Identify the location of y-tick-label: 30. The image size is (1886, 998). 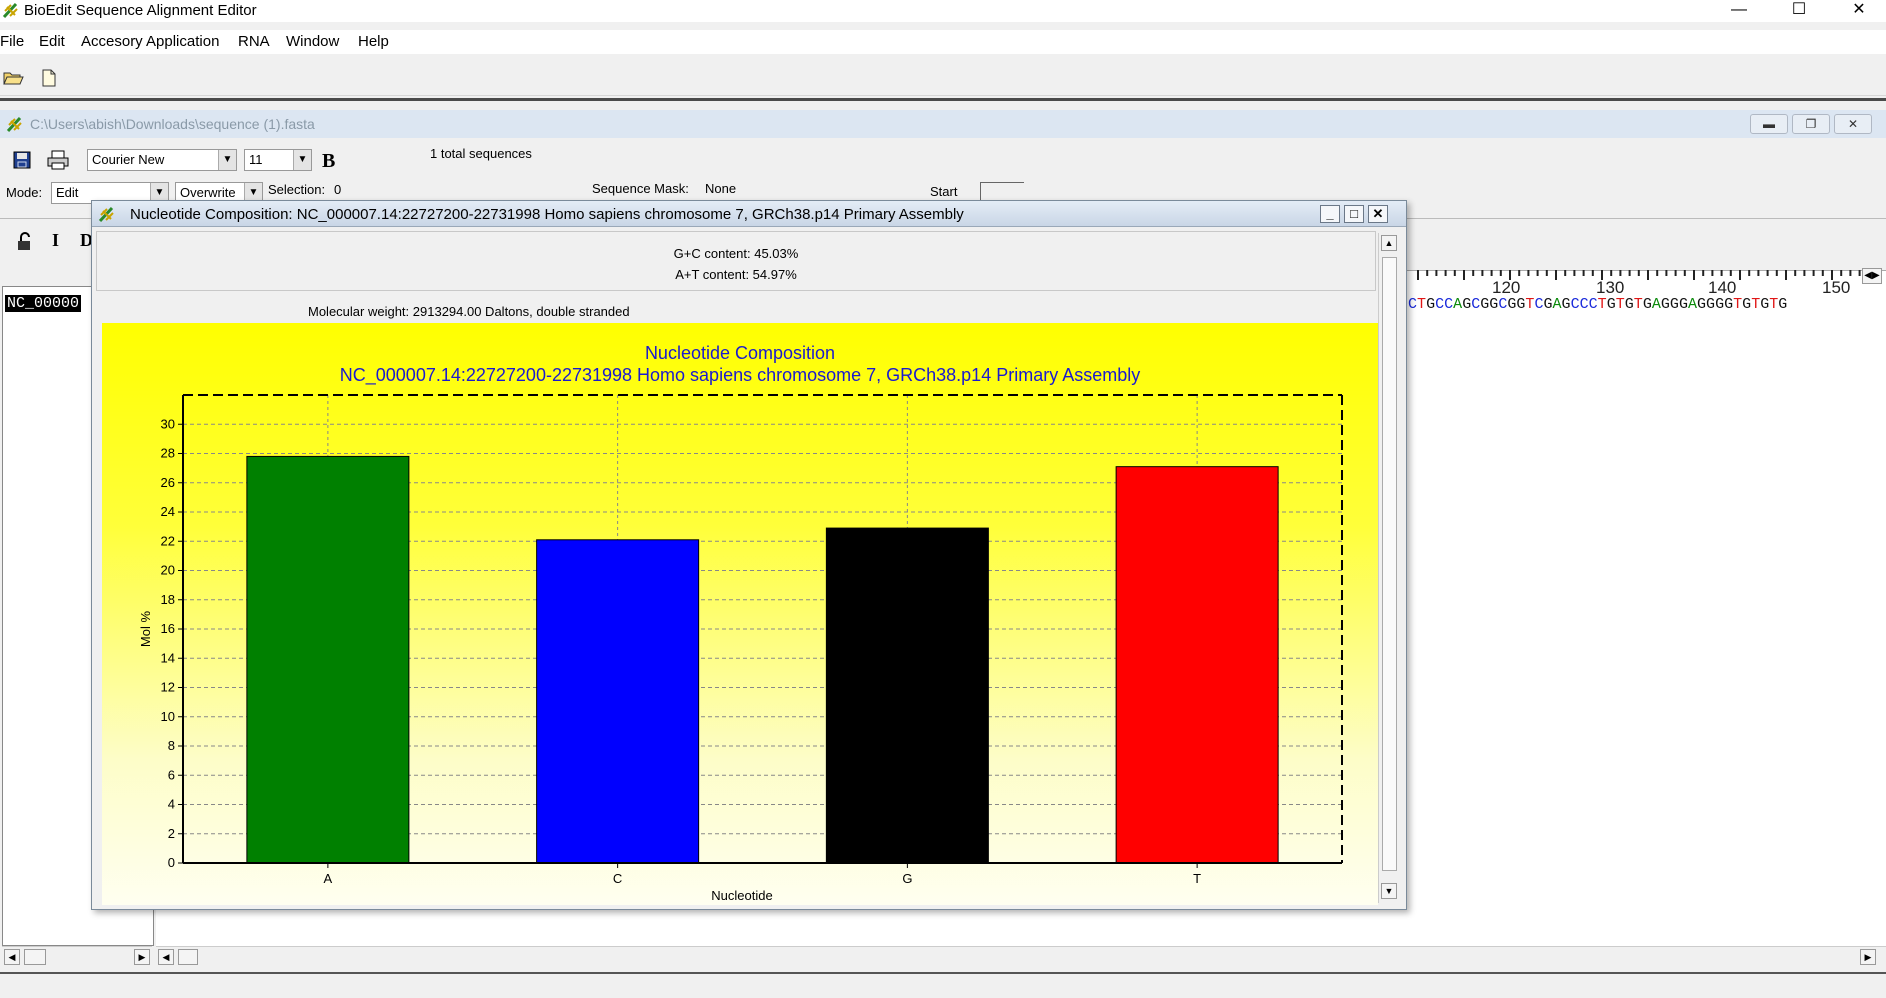
(168, 423).